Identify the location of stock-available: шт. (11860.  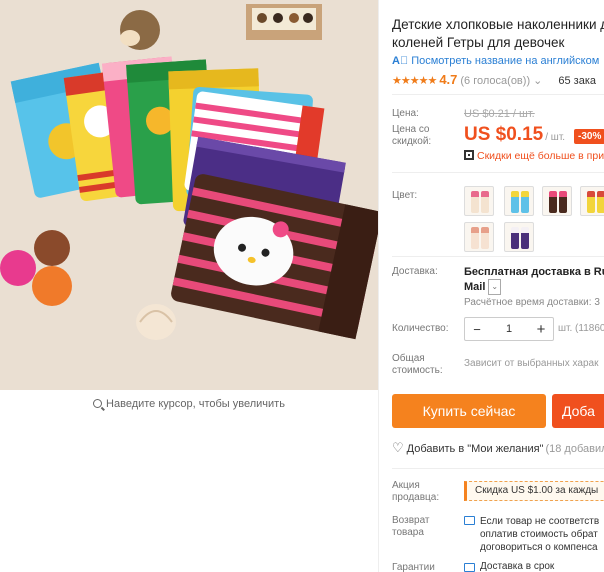
(581, 328).